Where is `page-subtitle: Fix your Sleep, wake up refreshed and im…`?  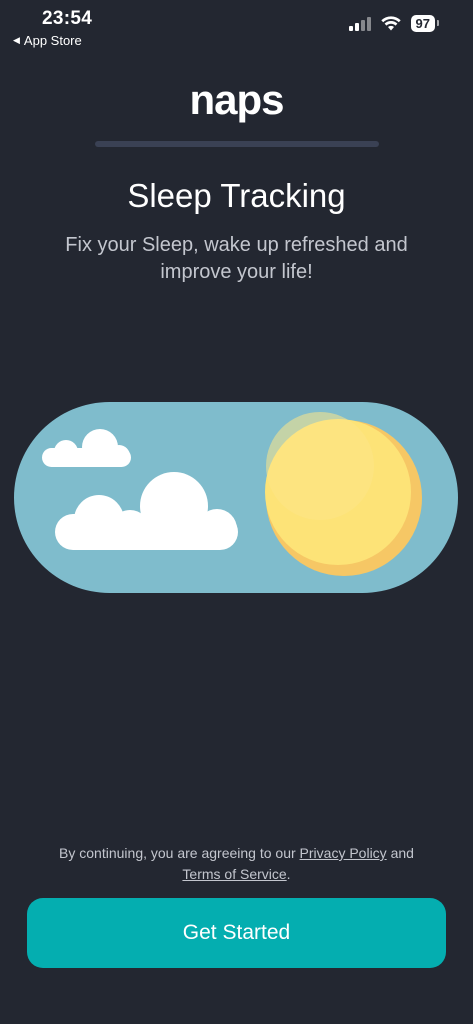
page-subtitle: Fix your Sleep, wake up refreshed and im… is located at coordinates (236, 258).